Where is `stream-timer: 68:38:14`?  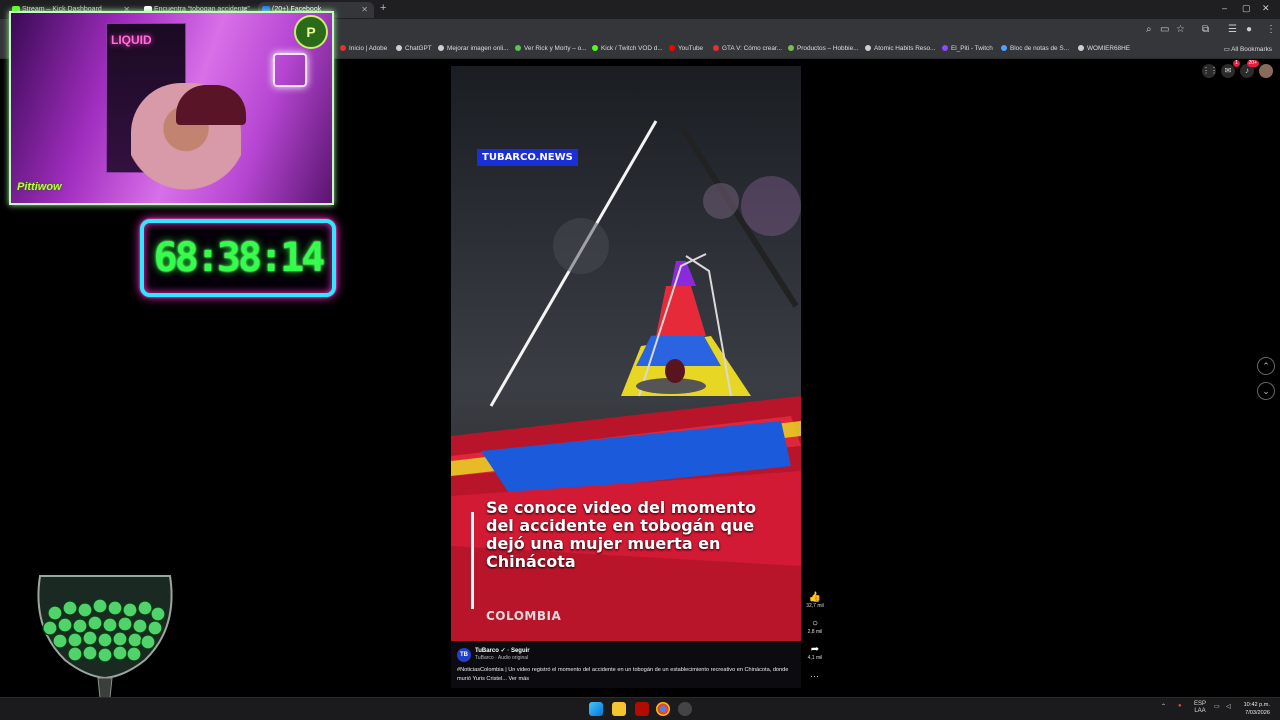
stream-timer: 68:38:14 is located at coordinates (239, 258).